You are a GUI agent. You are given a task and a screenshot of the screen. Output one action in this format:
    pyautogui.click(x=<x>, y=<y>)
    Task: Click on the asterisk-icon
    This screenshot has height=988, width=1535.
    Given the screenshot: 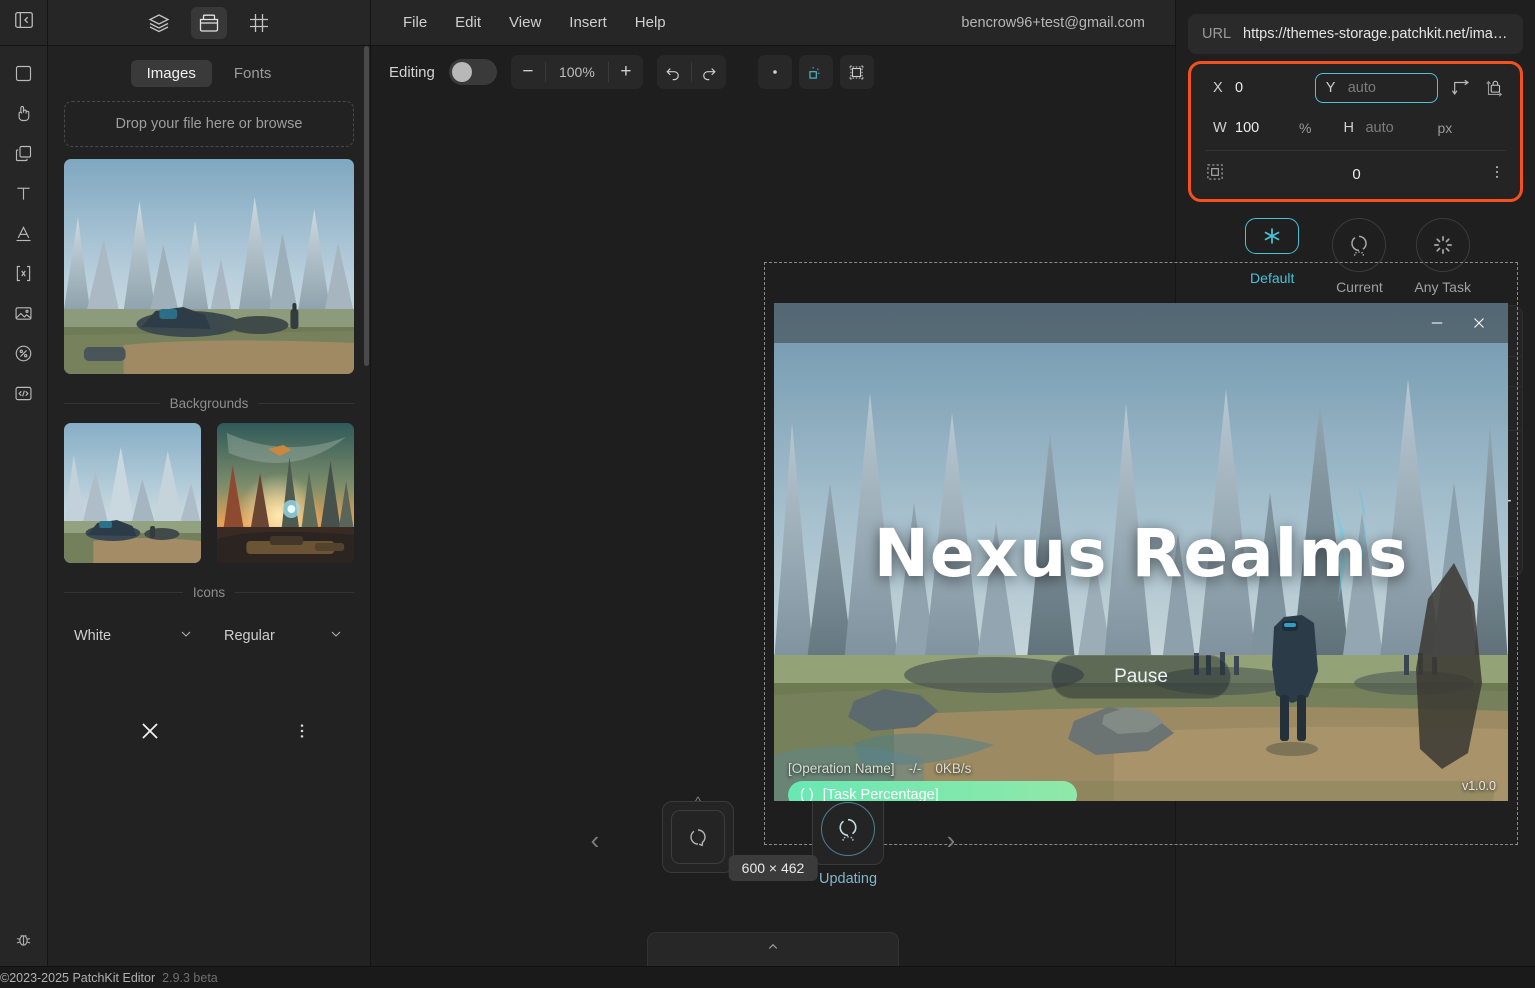 What is the action you would take?
    pyautogui.click(x=1272, y=236)
    